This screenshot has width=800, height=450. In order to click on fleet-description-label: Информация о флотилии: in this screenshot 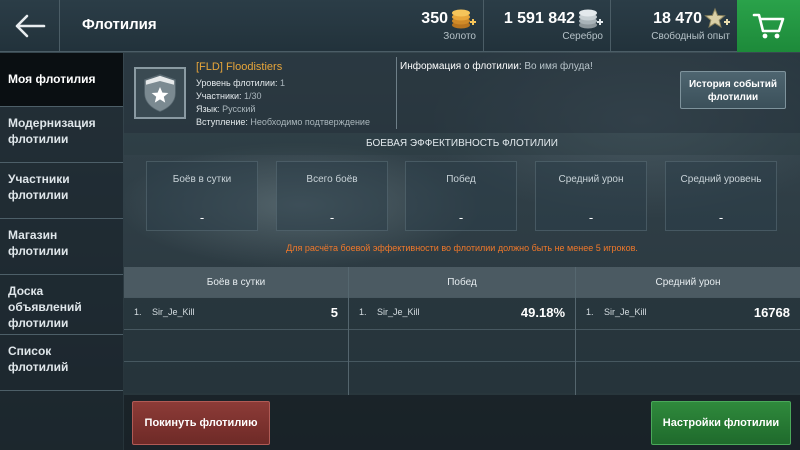, I will do `click(461, 66)`.